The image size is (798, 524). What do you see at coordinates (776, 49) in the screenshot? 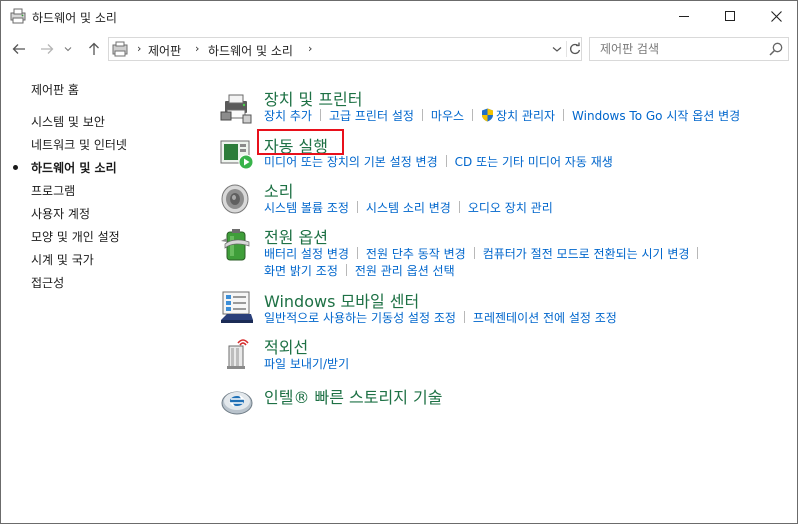
I see `search-icon` at bounding box center [776, 49].